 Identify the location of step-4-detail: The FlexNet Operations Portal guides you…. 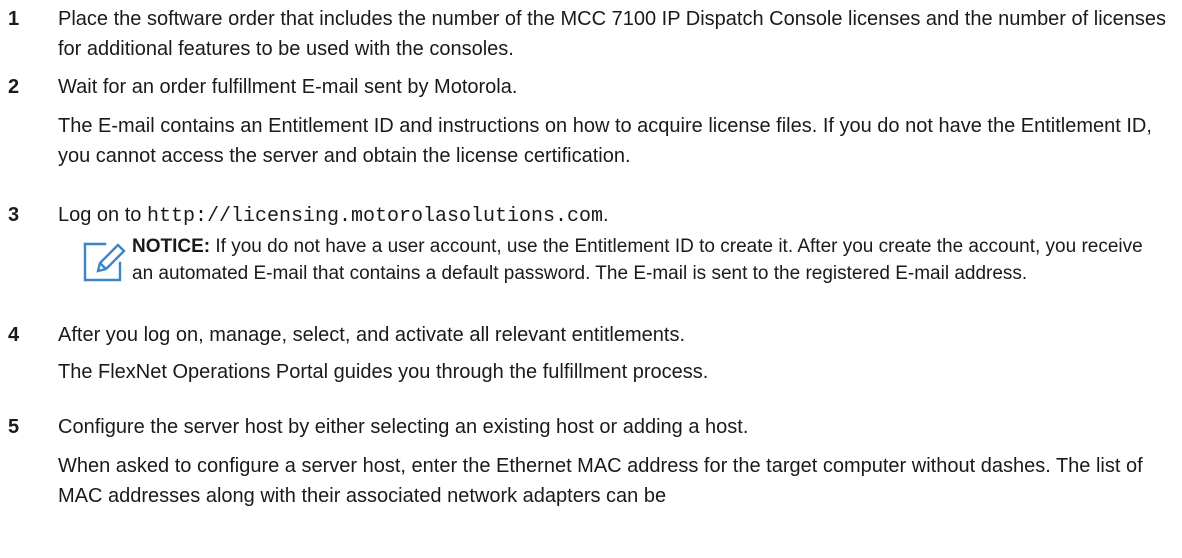
(383, 372).